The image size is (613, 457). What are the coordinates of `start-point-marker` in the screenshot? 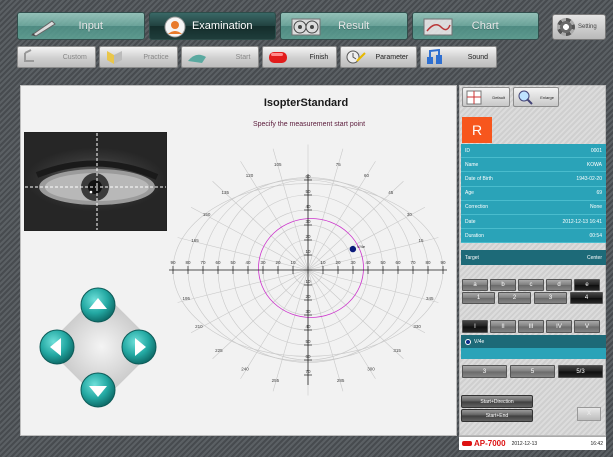 It's located at (353, 249).